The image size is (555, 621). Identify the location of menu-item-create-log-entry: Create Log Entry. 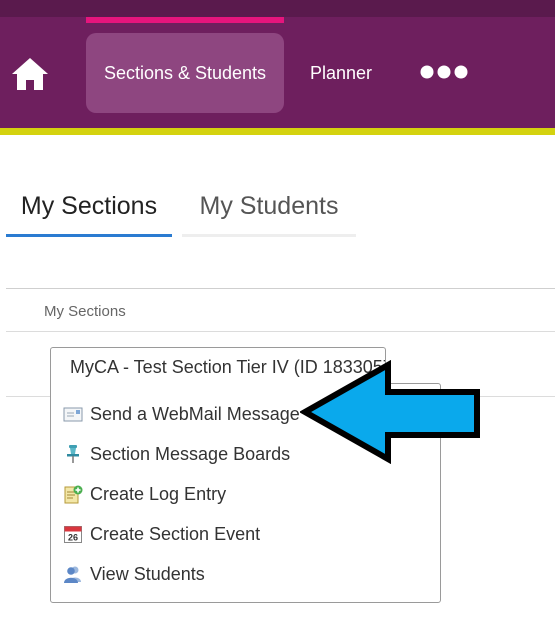
(144, 494).